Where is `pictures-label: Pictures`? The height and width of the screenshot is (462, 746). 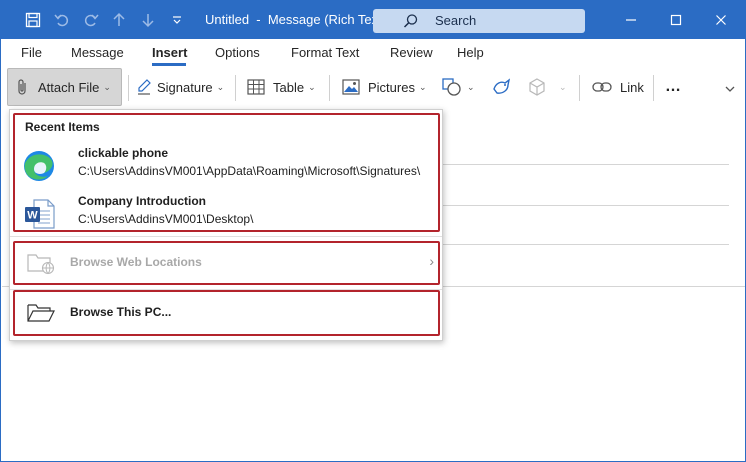
pictures-label: Pictures is located at coordinates (391, 87).